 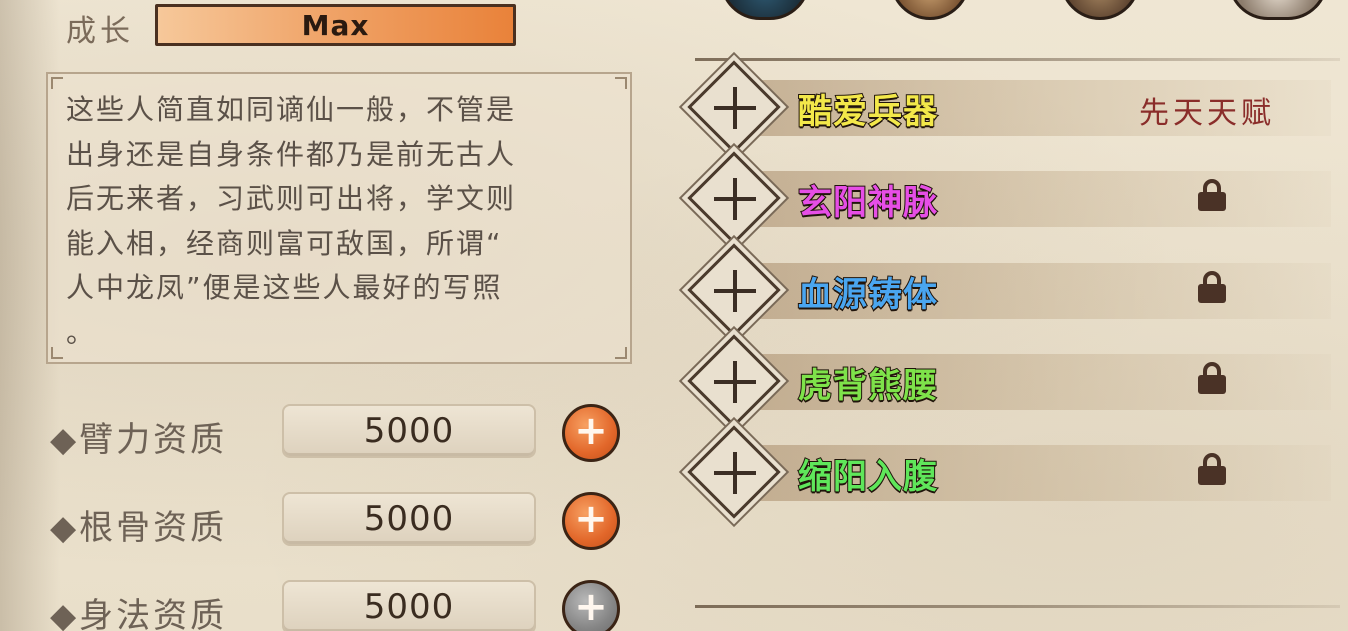 I want to click on description-line: 后无来者，习武则可出将，学文则, so click(x=291, y=198).